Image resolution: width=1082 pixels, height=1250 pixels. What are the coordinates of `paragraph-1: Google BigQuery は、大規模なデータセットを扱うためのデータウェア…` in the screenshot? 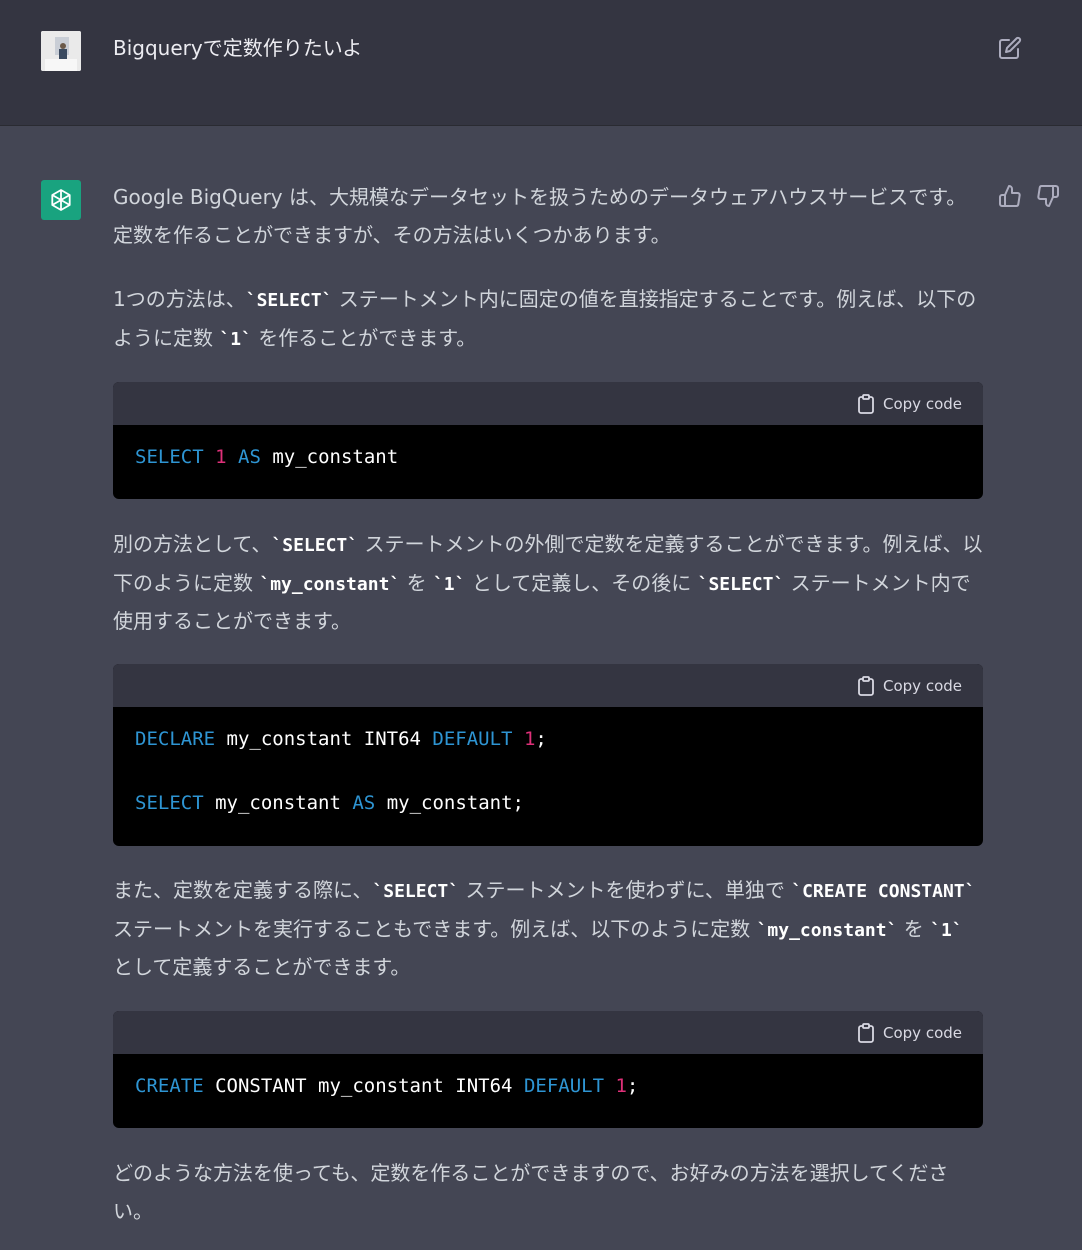 It's located at (540, 216).